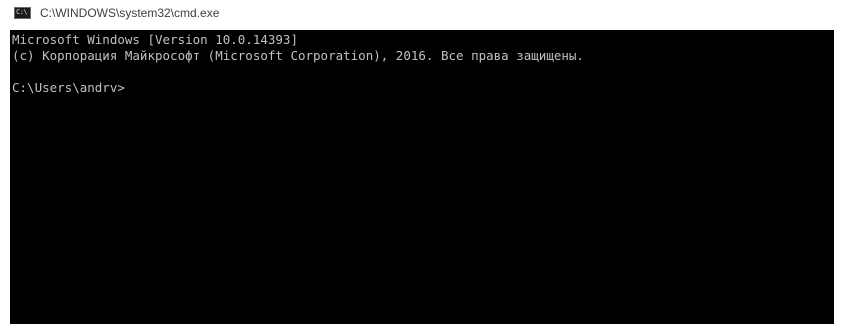 Image resolution: width=844 pixels, height=324 pixels. I want to click on cmd-icon-text: C:\, so click(22, 12).